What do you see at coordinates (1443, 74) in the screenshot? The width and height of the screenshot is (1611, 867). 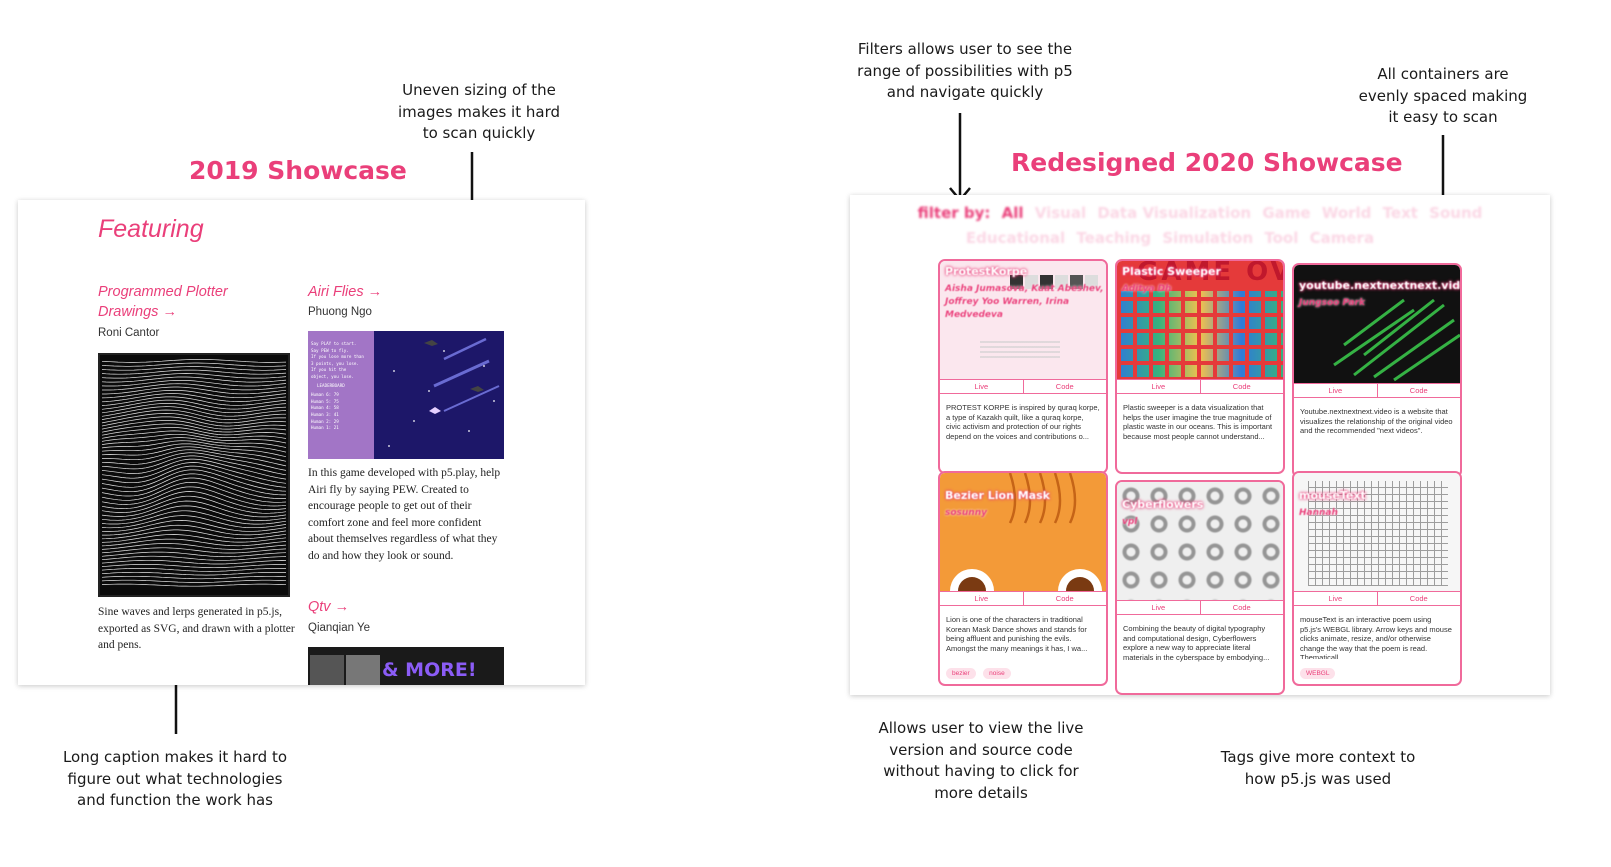 I see `annotation-line: All containers are` at bounding box center [1443, 74].